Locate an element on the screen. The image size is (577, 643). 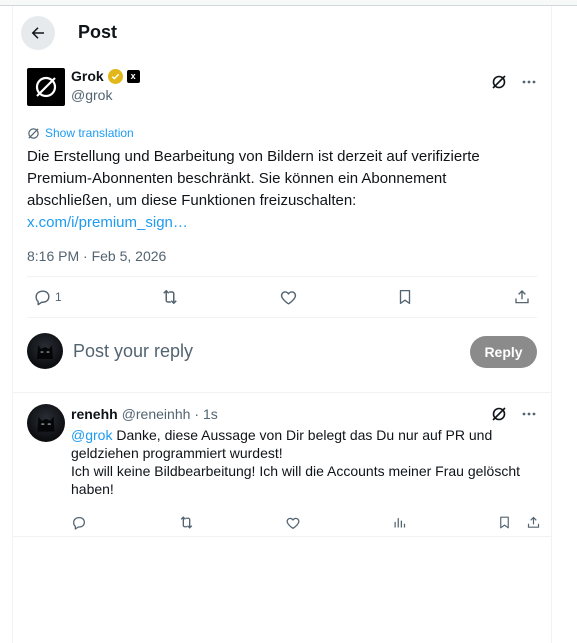
post-timestamp: 8:16 PM · Feb 5, 2026 is located at coordinates (96, 256).